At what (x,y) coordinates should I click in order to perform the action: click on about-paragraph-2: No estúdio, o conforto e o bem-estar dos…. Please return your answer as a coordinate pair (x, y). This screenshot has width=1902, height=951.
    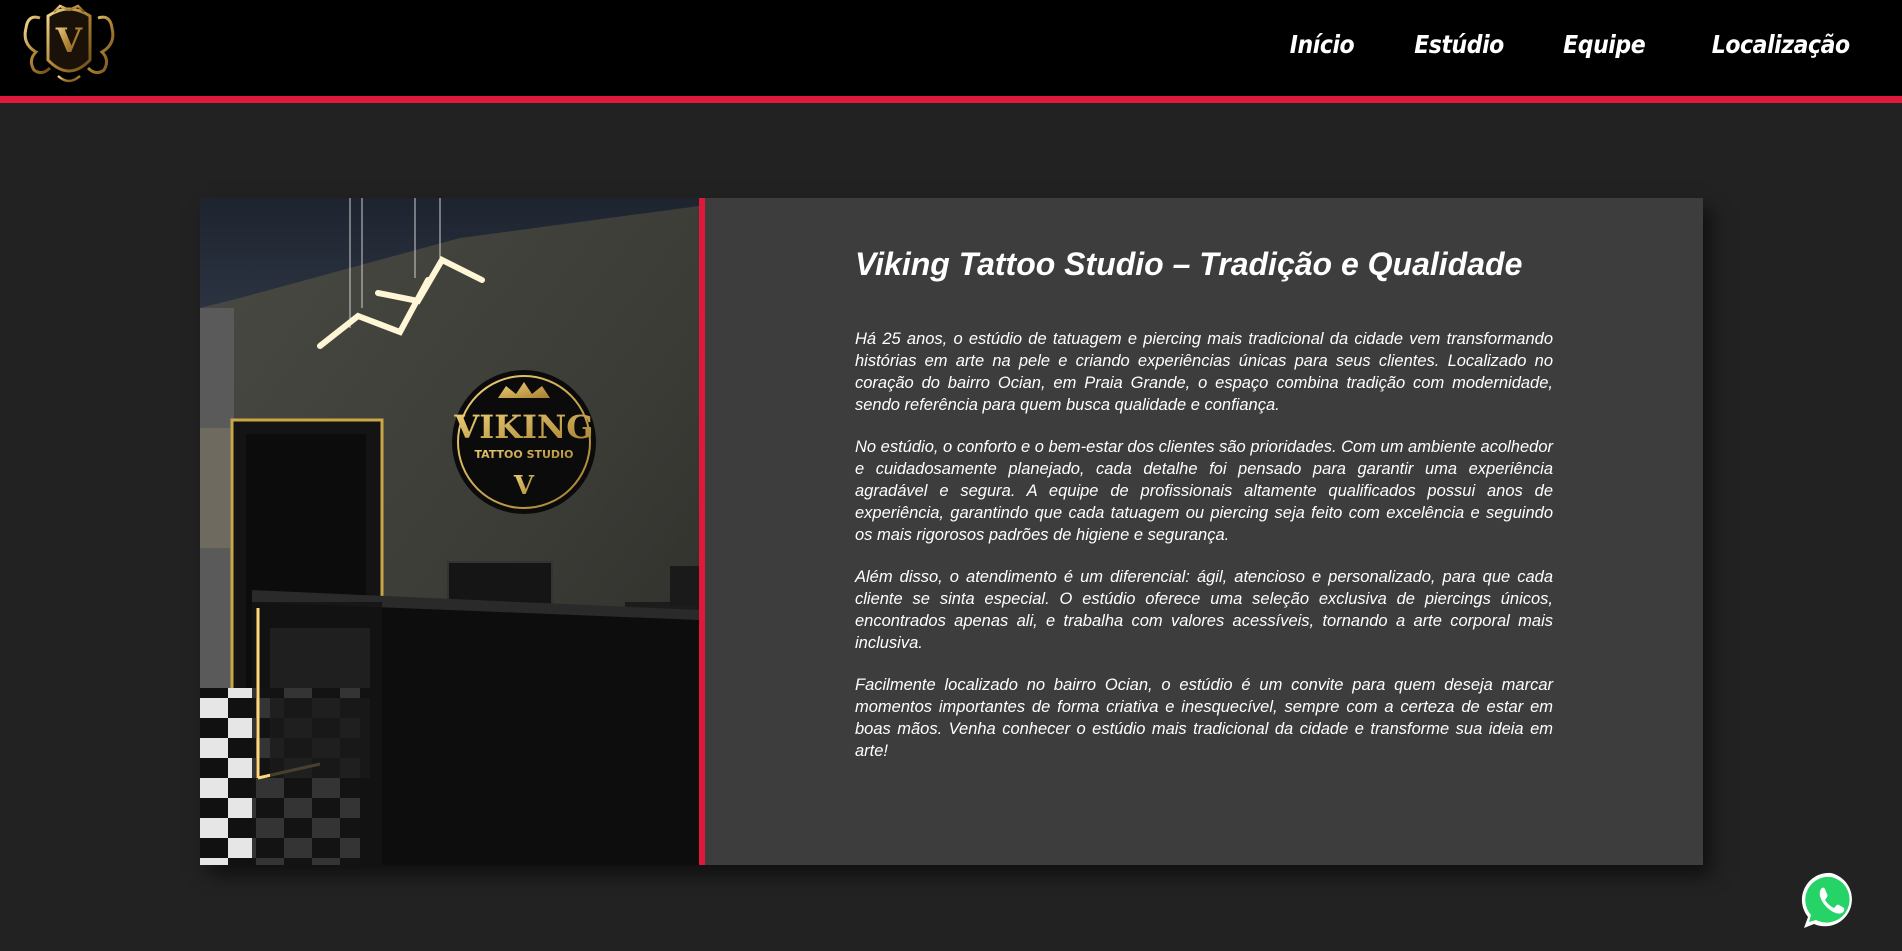
    Looking at the image, I should click on (1204, 491).